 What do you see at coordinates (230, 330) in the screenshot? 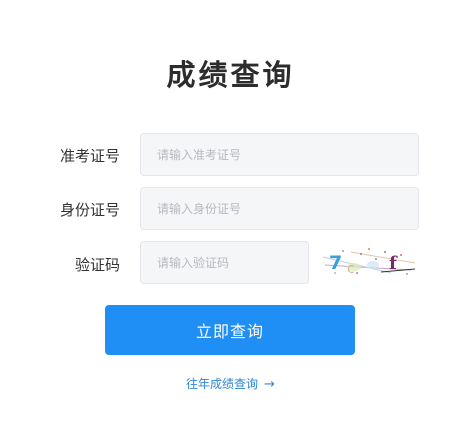
I see `query-submit-button: 立即查询` at bounding box center [230, 330].